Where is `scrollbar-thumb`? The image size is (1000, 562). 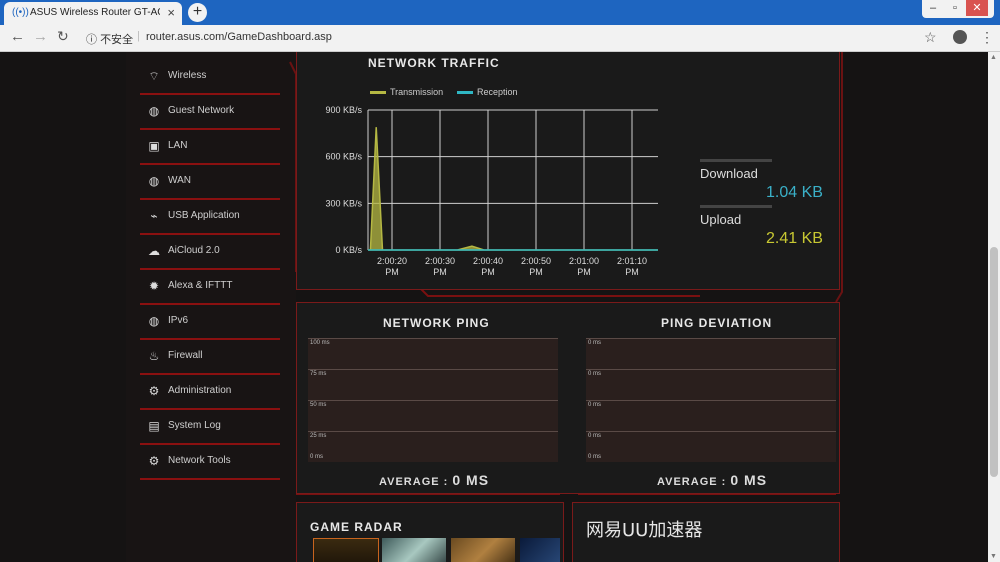
scrollbar-thumb is located at coordinates (994, 362).